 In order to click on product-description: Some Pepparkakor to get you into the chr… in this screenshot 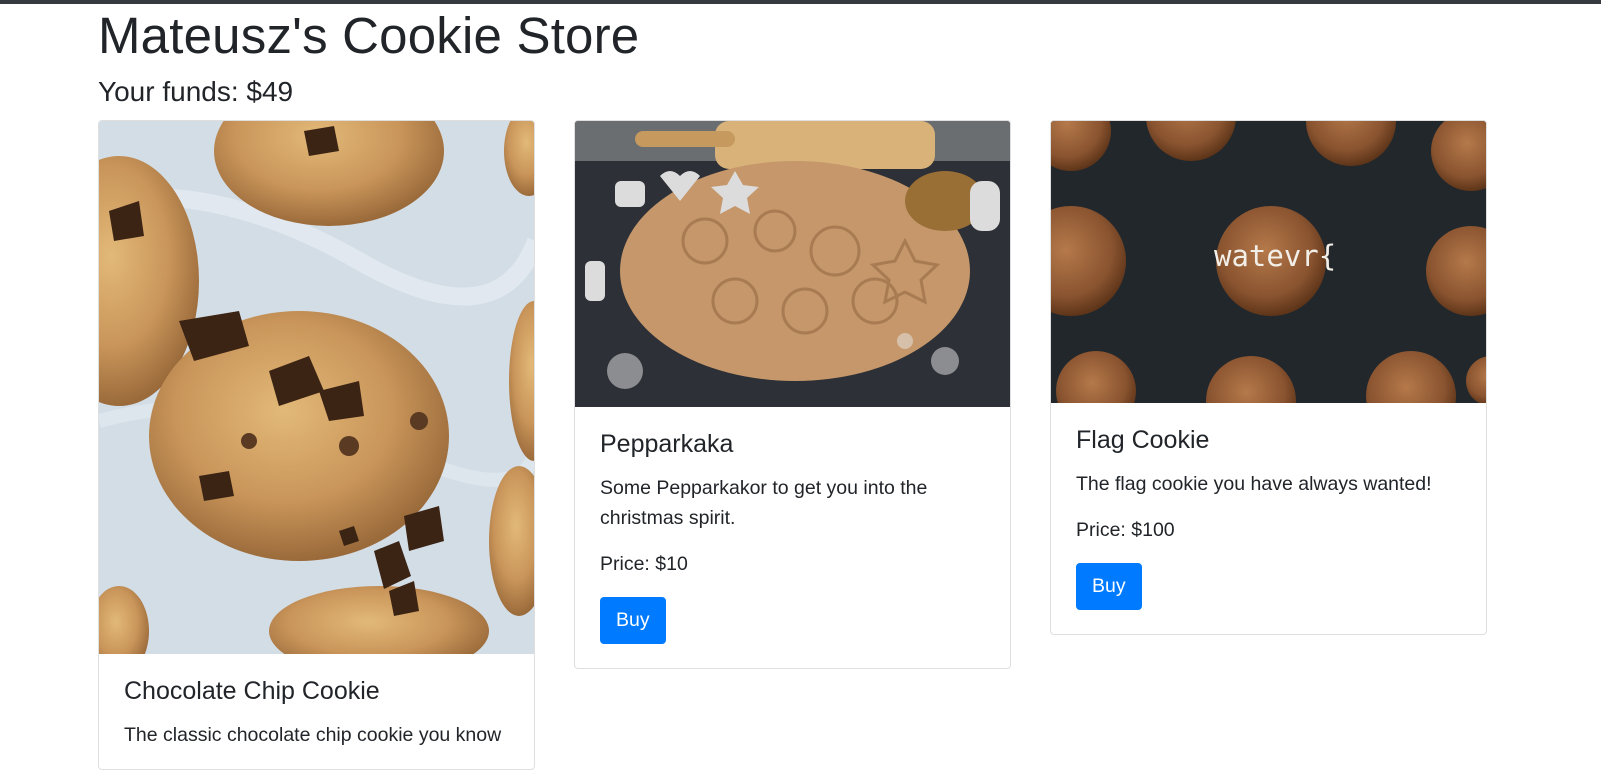, I will do `click(764, 503)`.